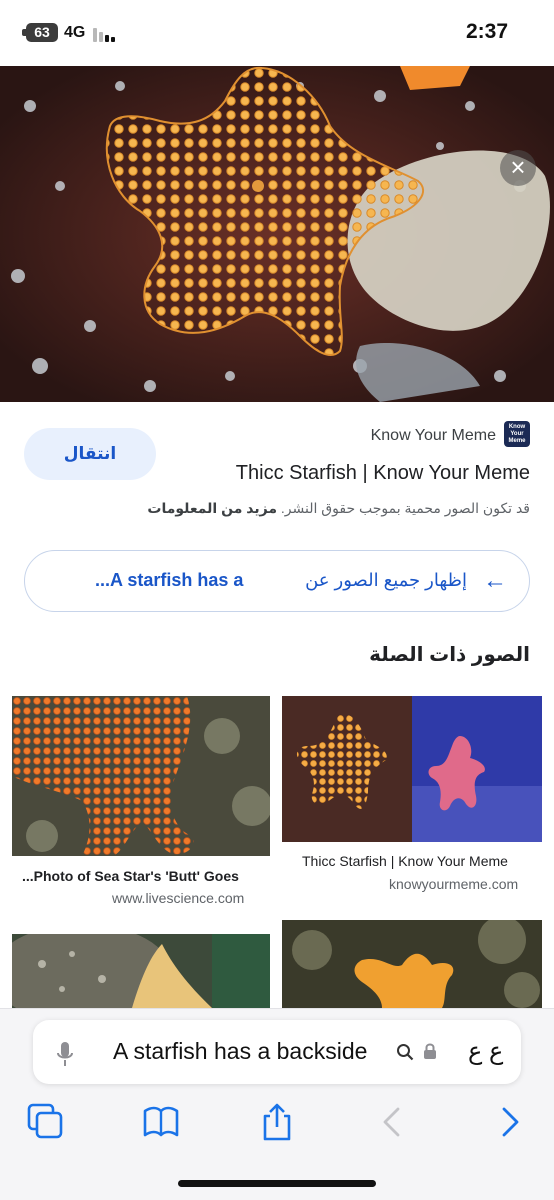 The width and height of the screenshot is (554, 1200). I want to click on more-info-link: مزيد من المعلومات, so click(212, 508).